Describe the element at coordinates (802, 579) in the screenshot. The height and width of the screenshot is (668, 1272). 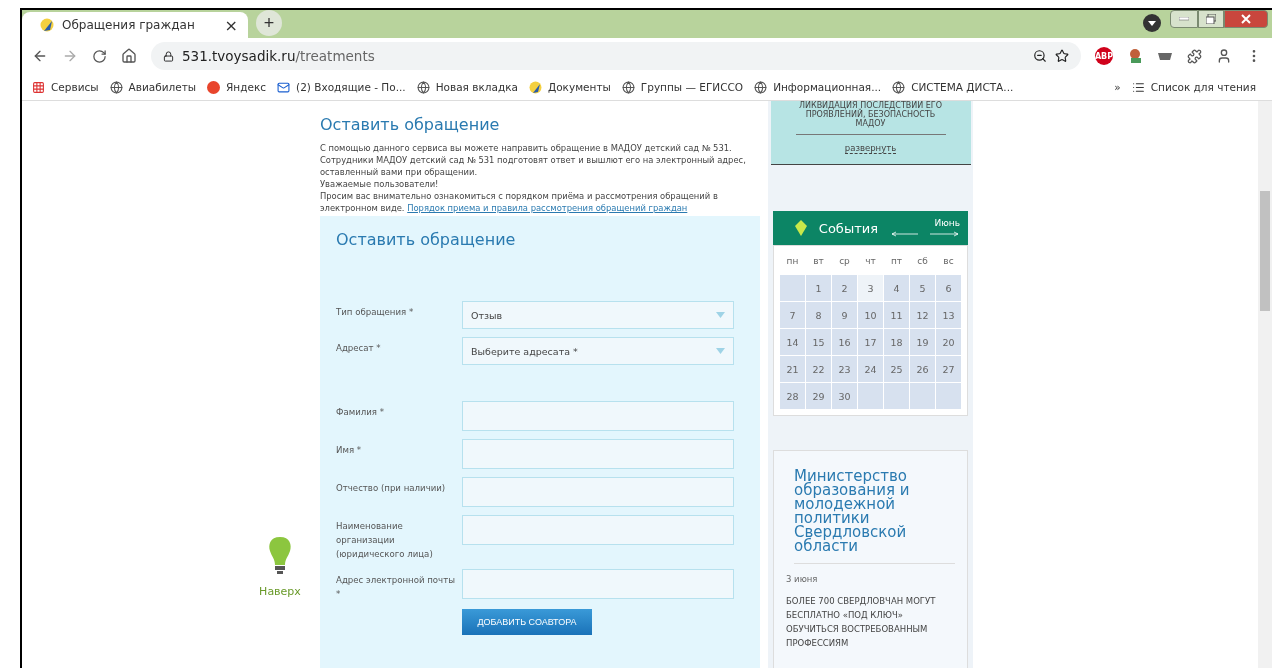
I see `news-date: 3 июня` at that location.